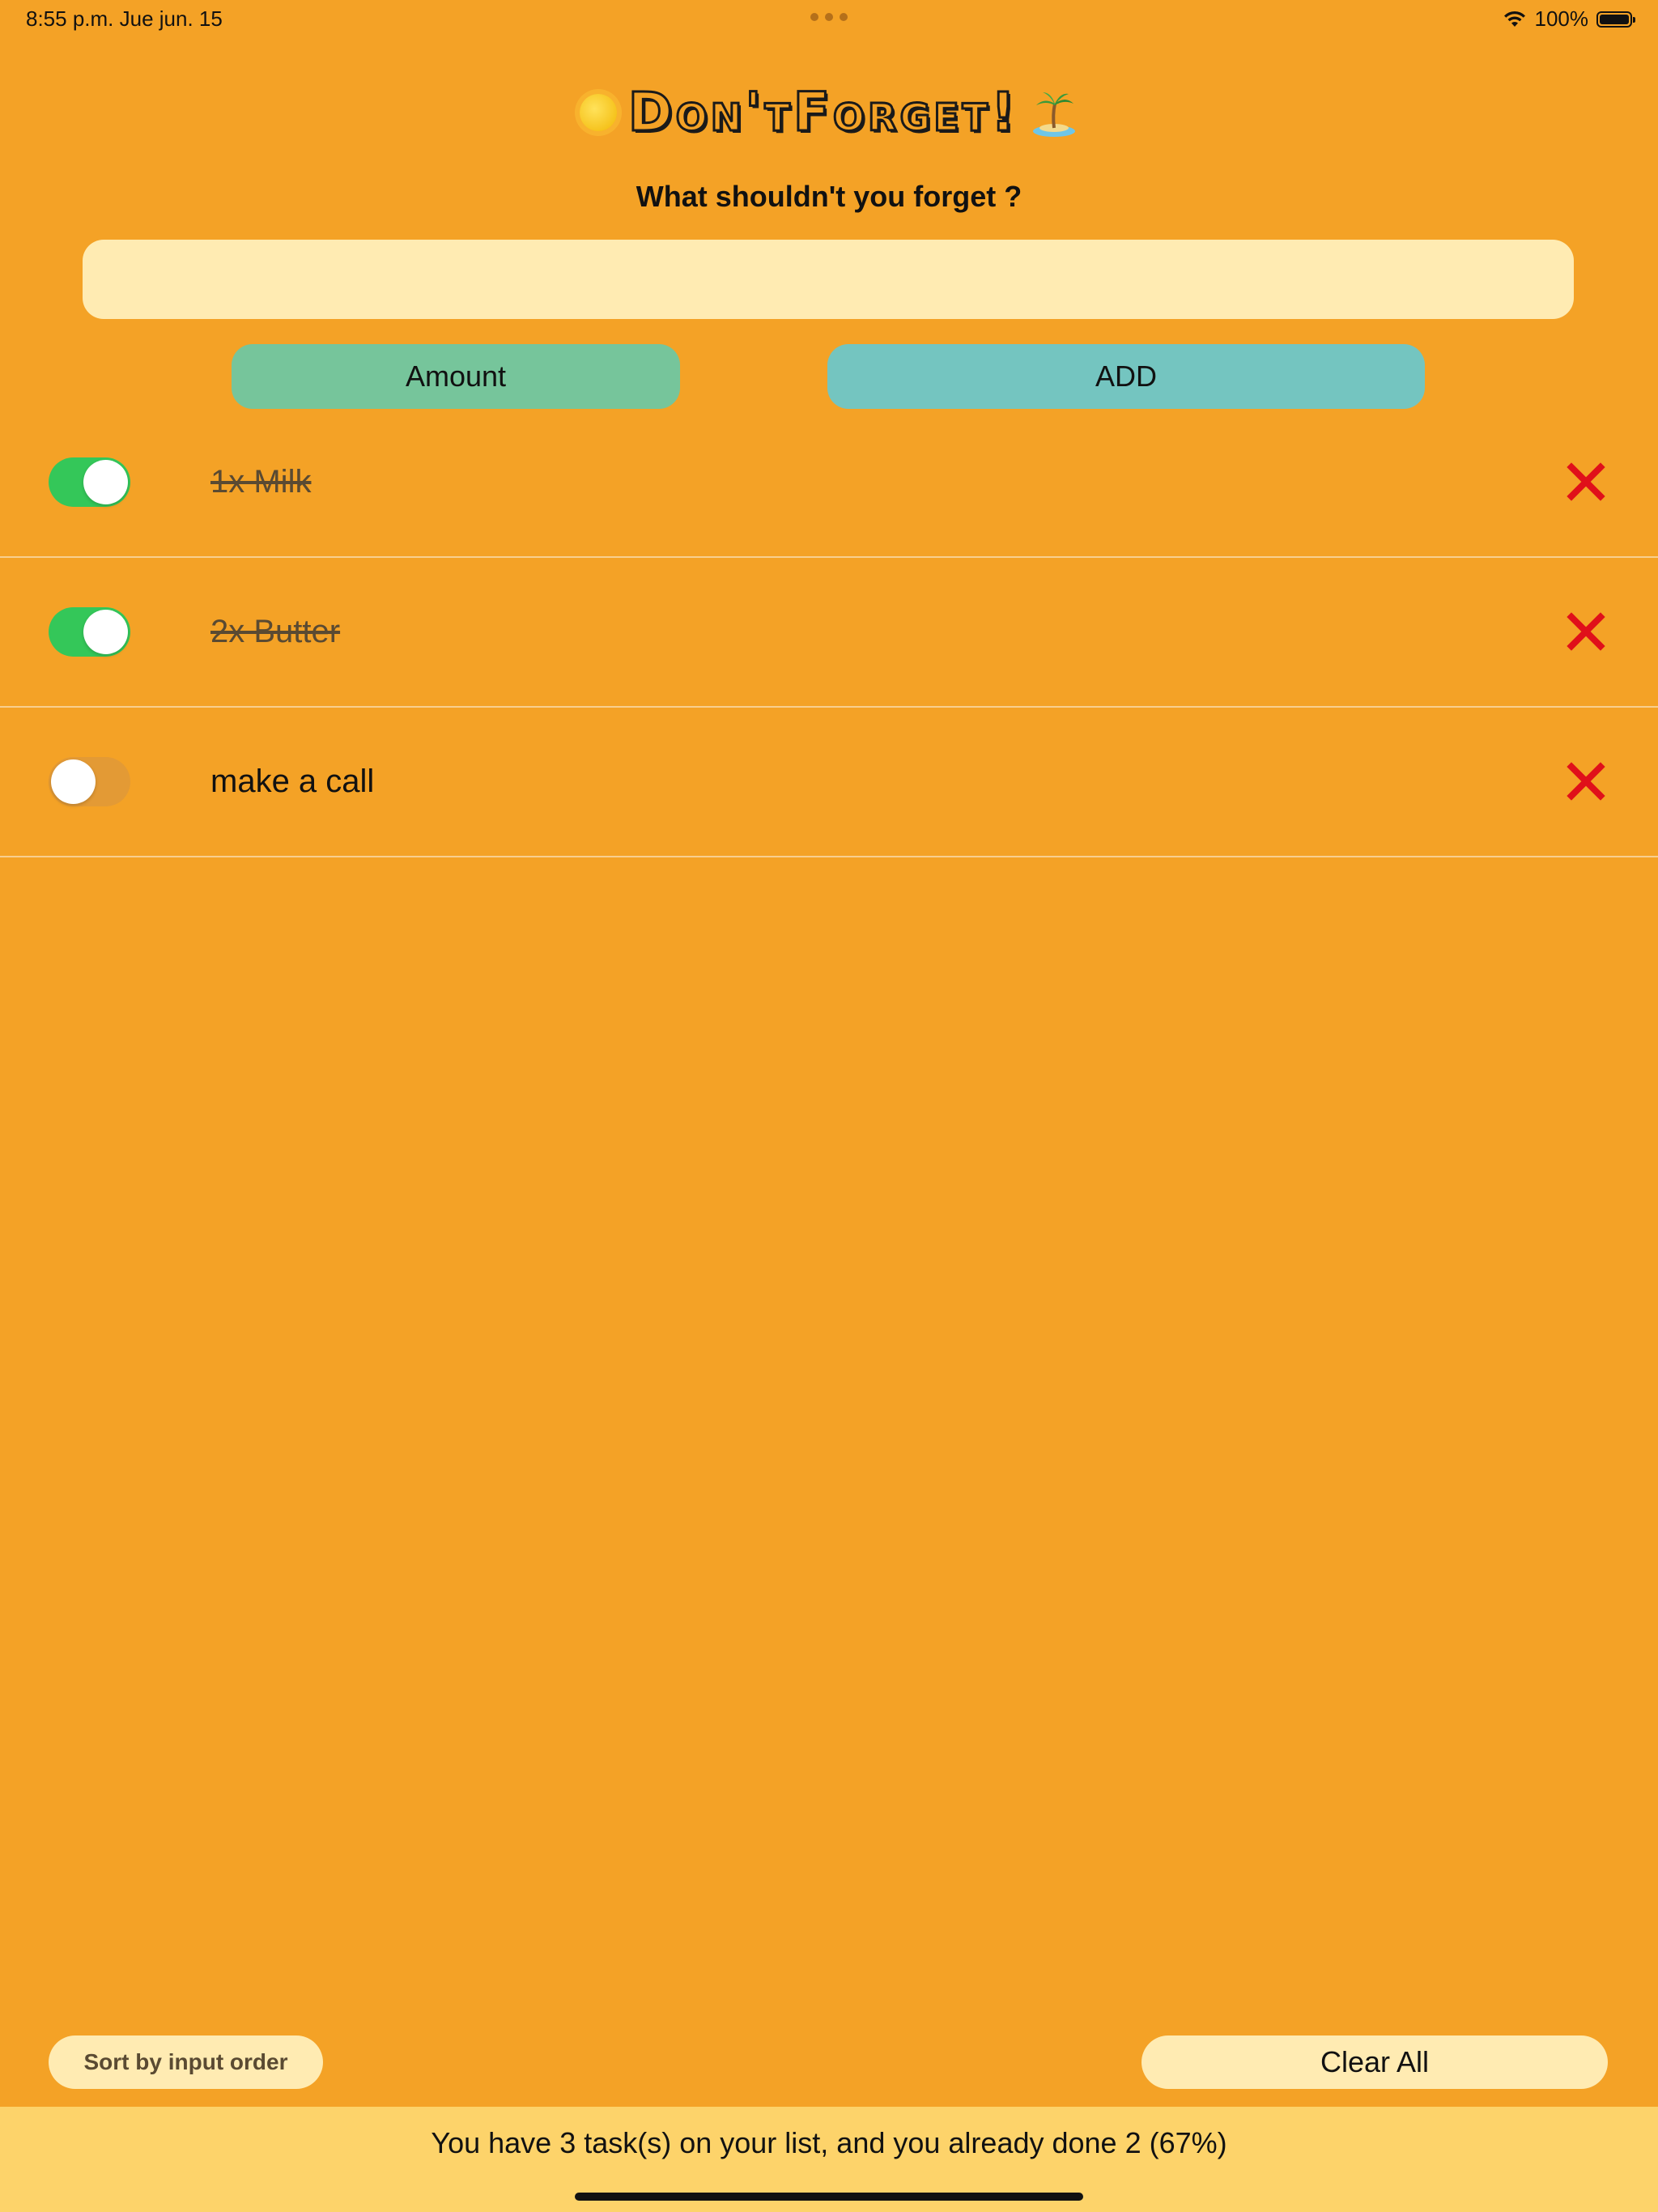 Image resolution: width=1658 pixels, height=2212 pixels. What do you see at coordinates (186, 2062) in the screenshot?
I see `sort-button: Sort by input order` at bounding box center [186, 2062].